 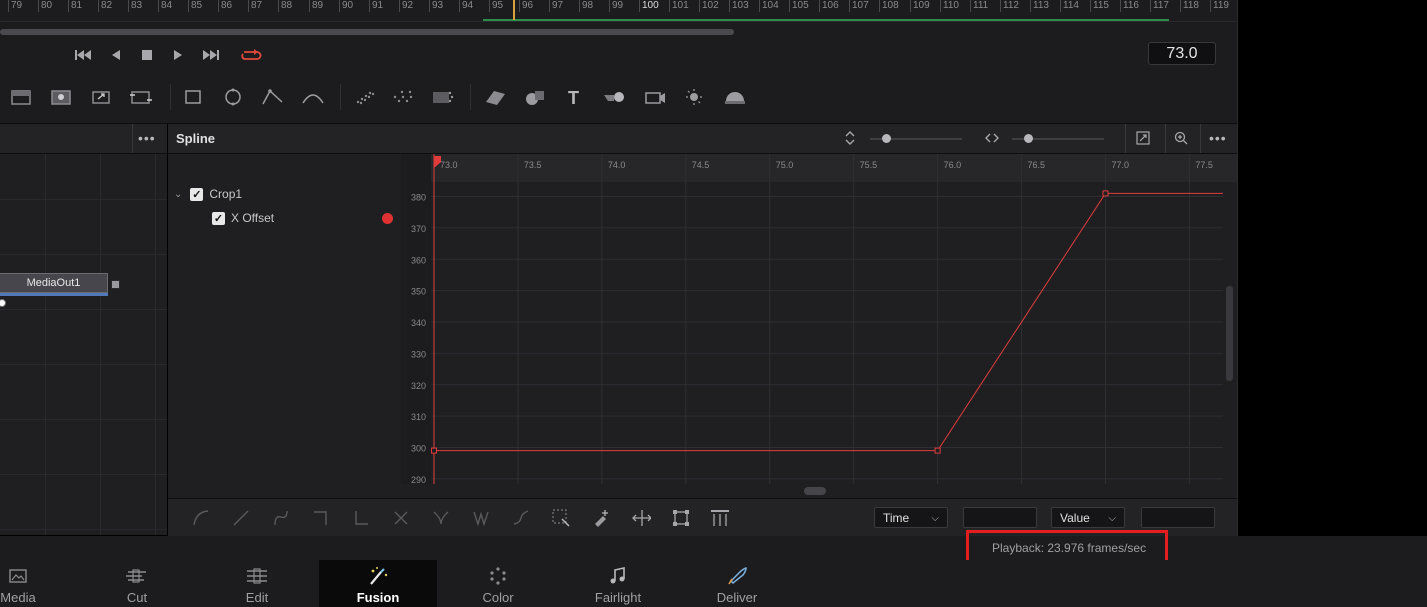 I want to click on page-tab-media: Media, so click(x=38, y=583).